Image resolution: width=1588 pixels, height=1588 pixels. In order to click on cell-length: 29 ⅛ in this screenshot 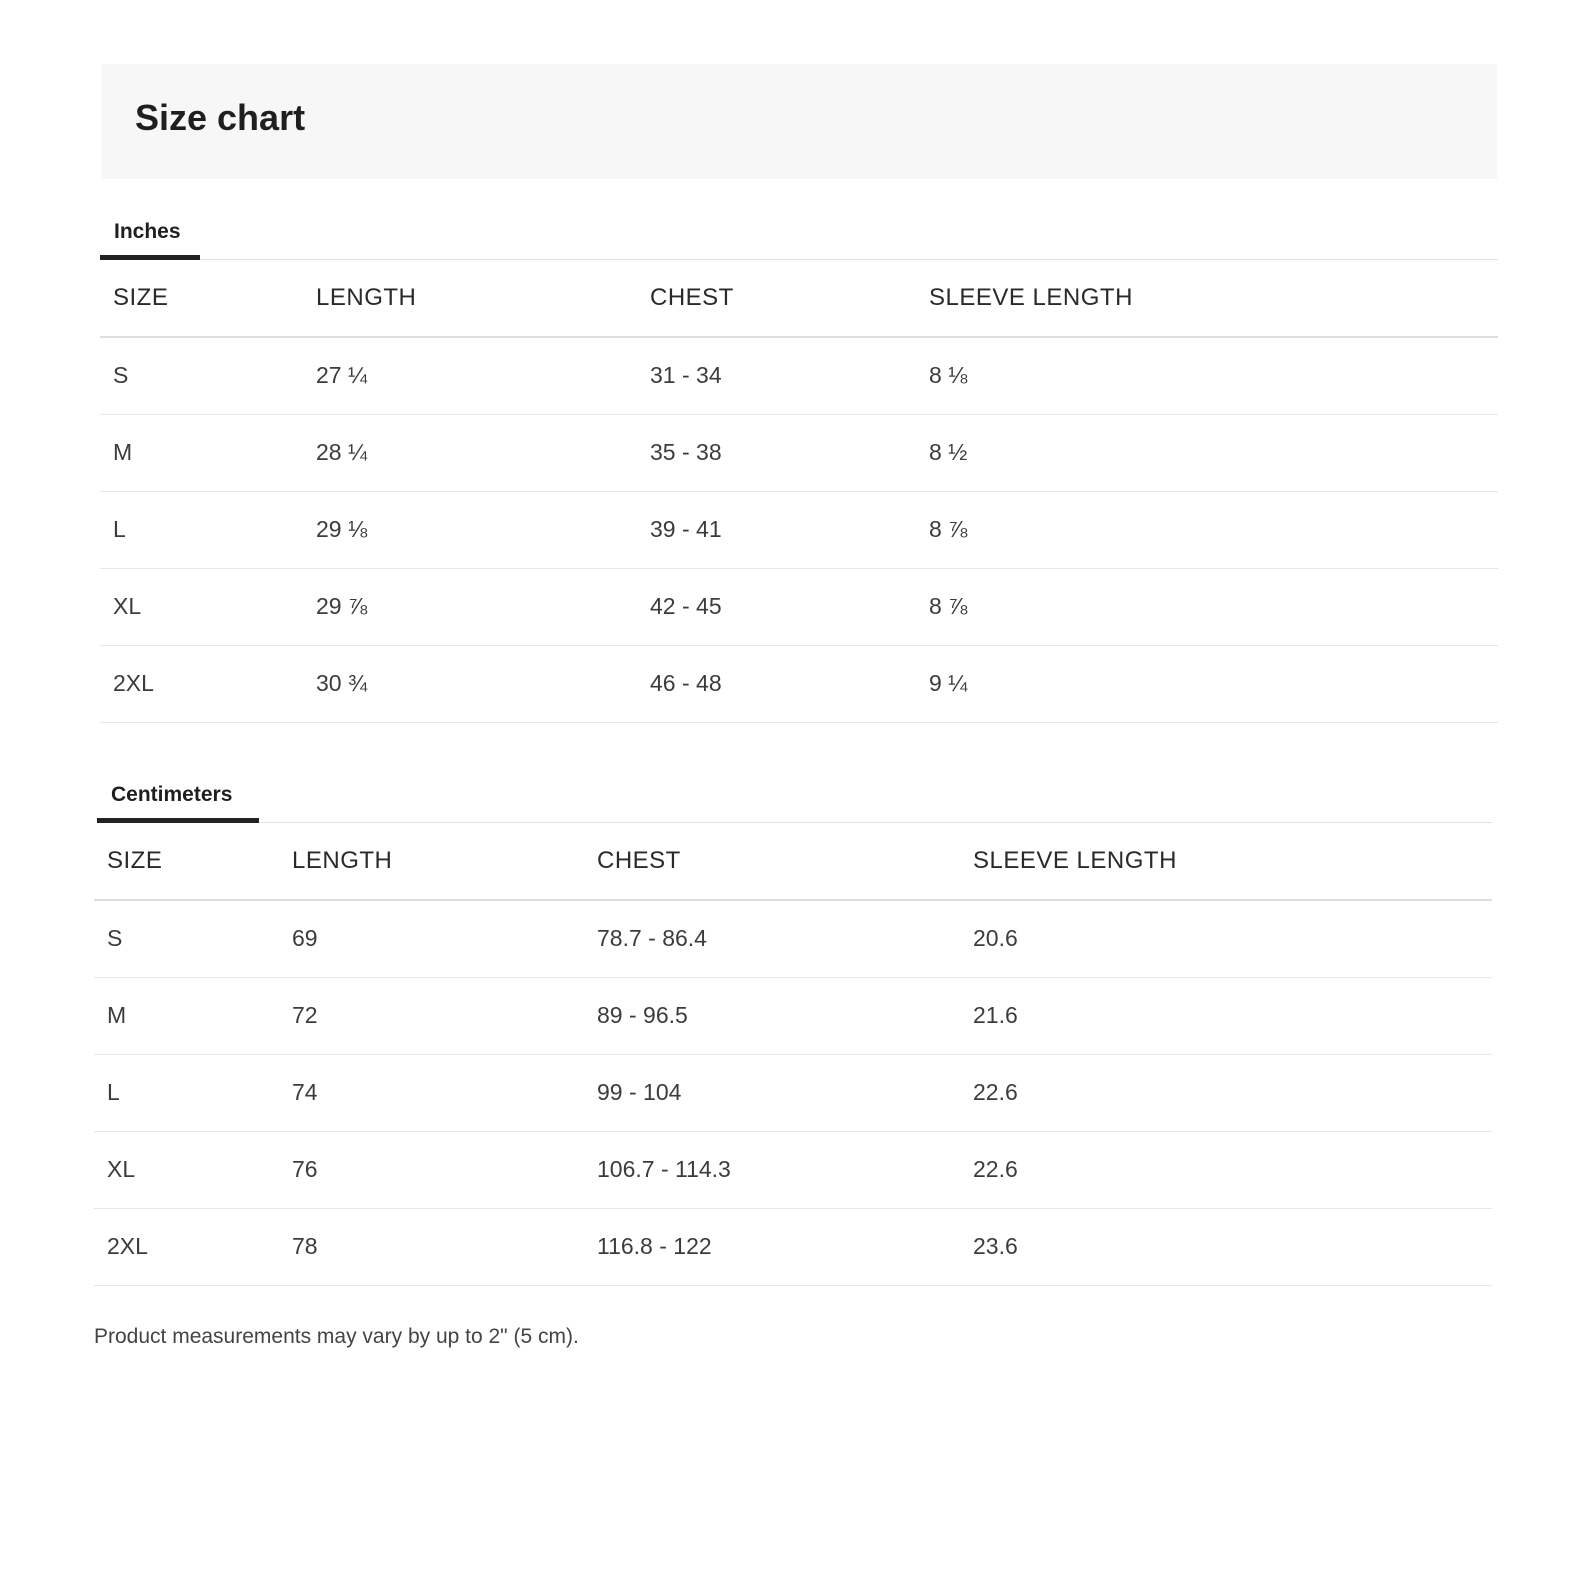, I will do `click(470, 530)`.